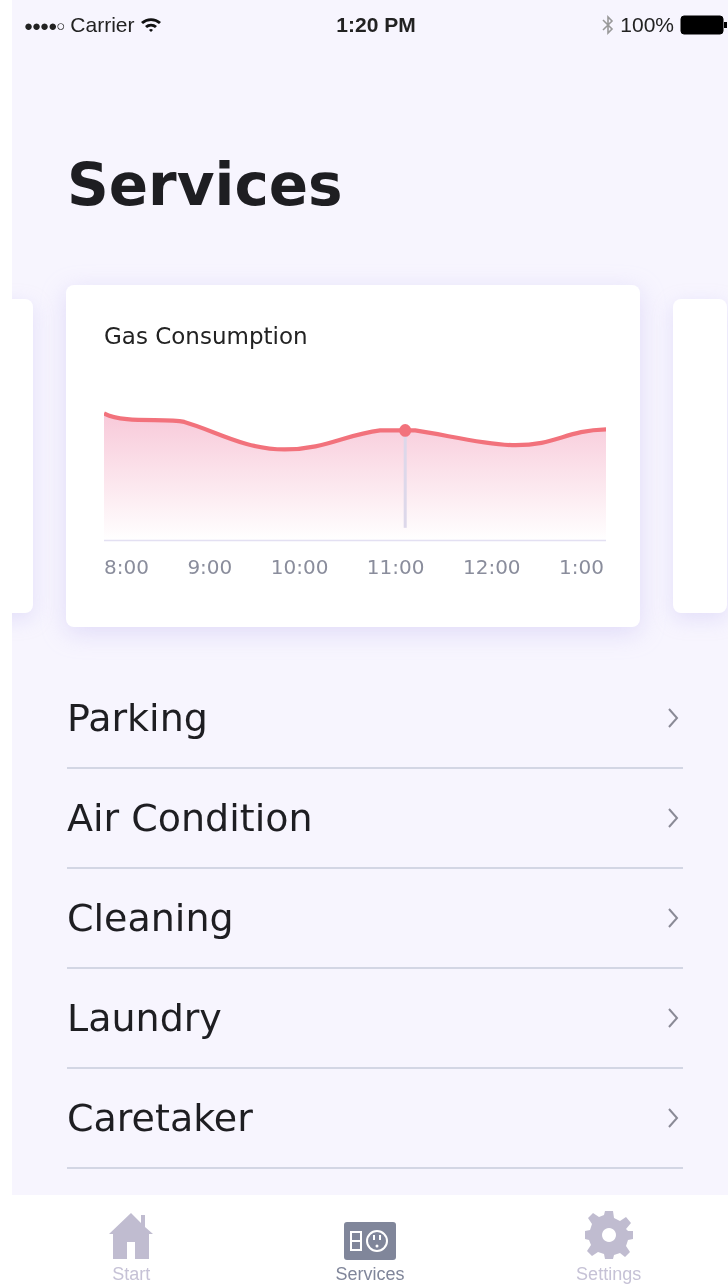 The height and width of the screenshot is (1287, 728). Describe the element at coordinates (375, 1119) in the screenshot. I see `service-row: Caretaker` at that location.